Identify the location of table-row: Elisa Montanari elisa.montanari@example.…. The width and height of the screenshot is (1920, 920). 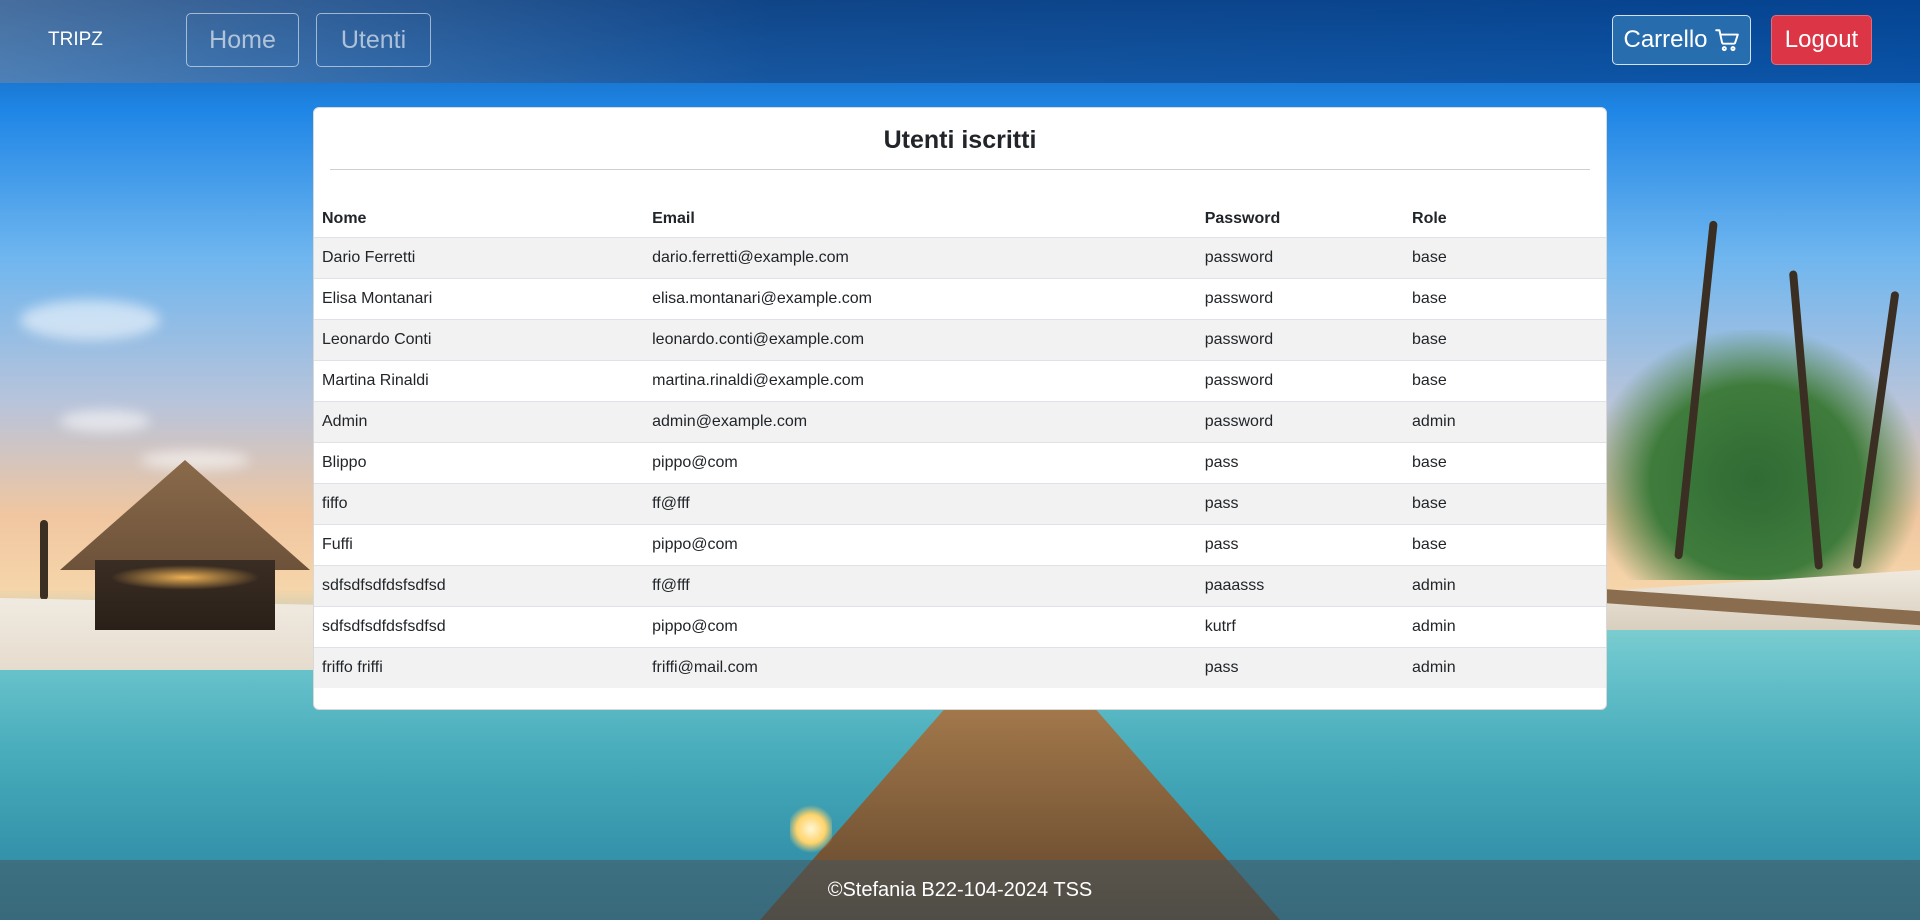
(960, 299).